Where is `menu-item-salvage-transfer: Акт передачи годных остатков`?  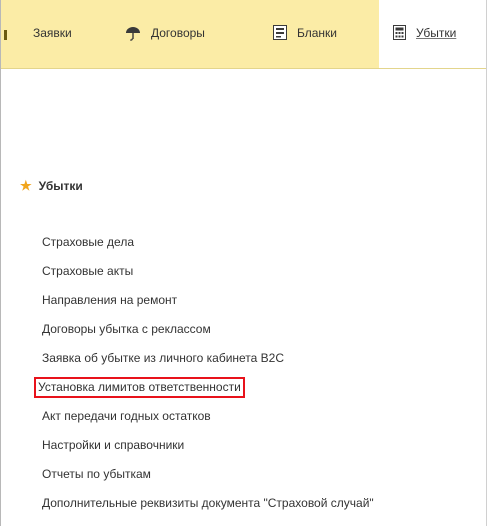 menu-item-salvage-transfer: Акт передачи годных остатков is located at coordinates (208, 422).